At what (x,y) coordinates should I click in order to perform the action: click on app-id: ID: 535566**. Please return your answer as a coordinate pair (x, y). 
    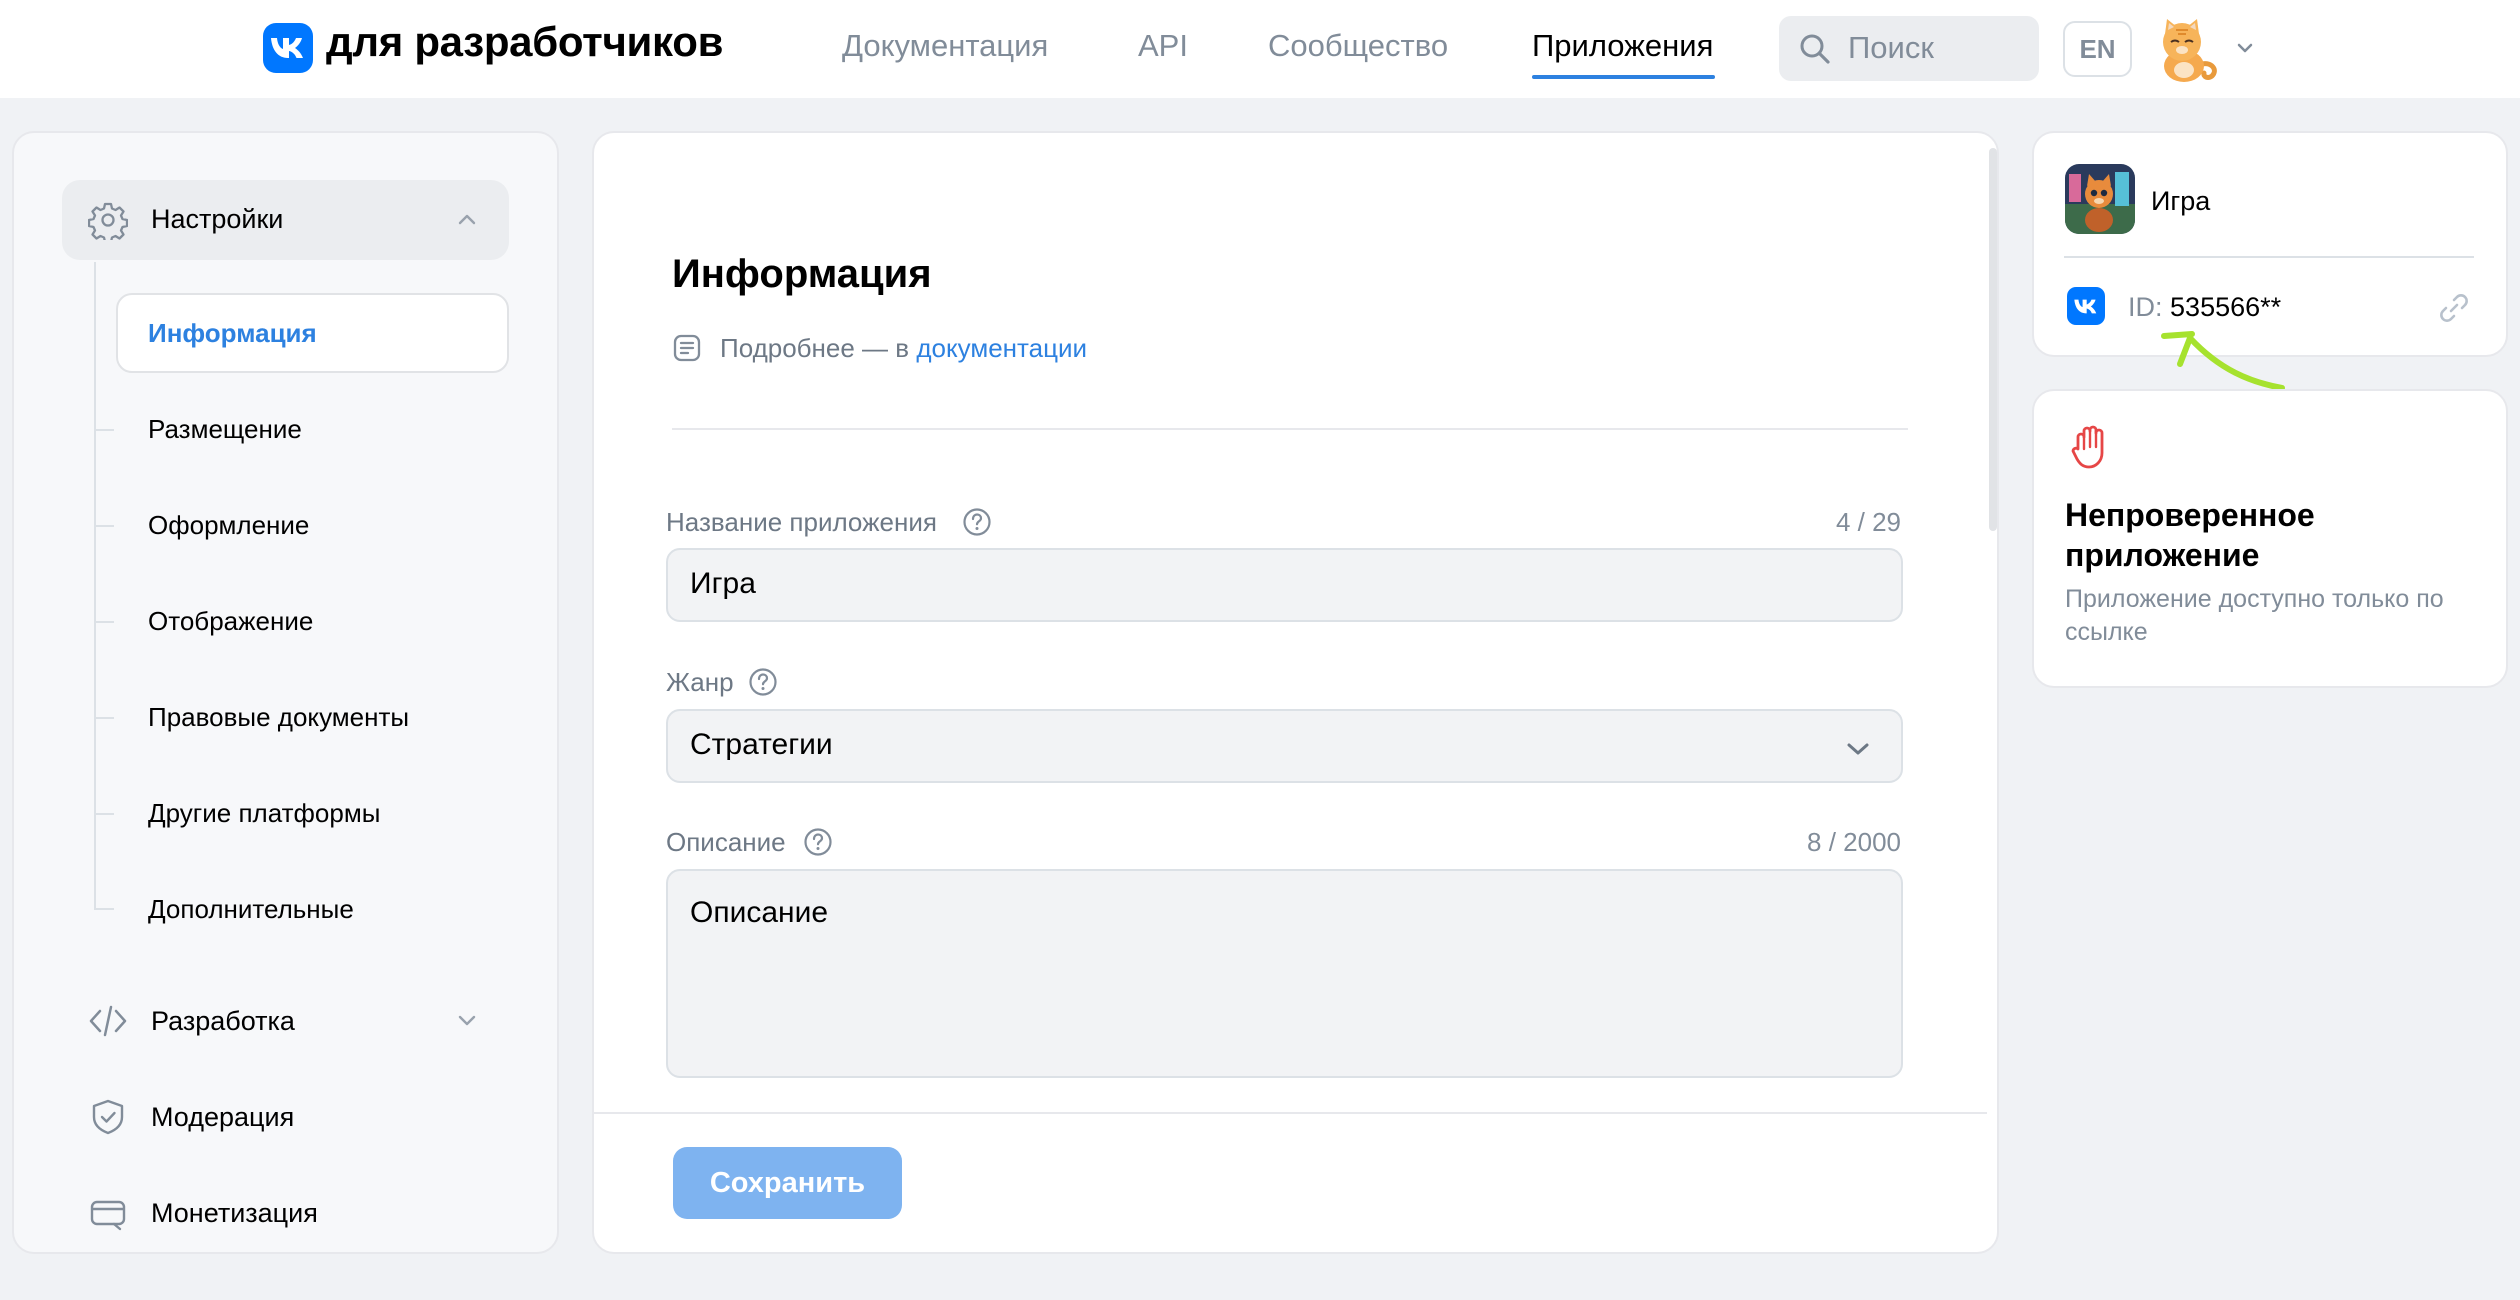
    Looking at the image, I should click on (2204, 307).